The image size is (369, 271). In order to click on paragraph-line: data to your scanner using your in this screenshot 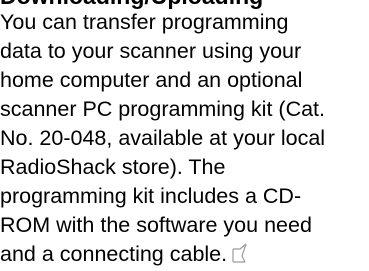, I will do `click(151, 51)`.